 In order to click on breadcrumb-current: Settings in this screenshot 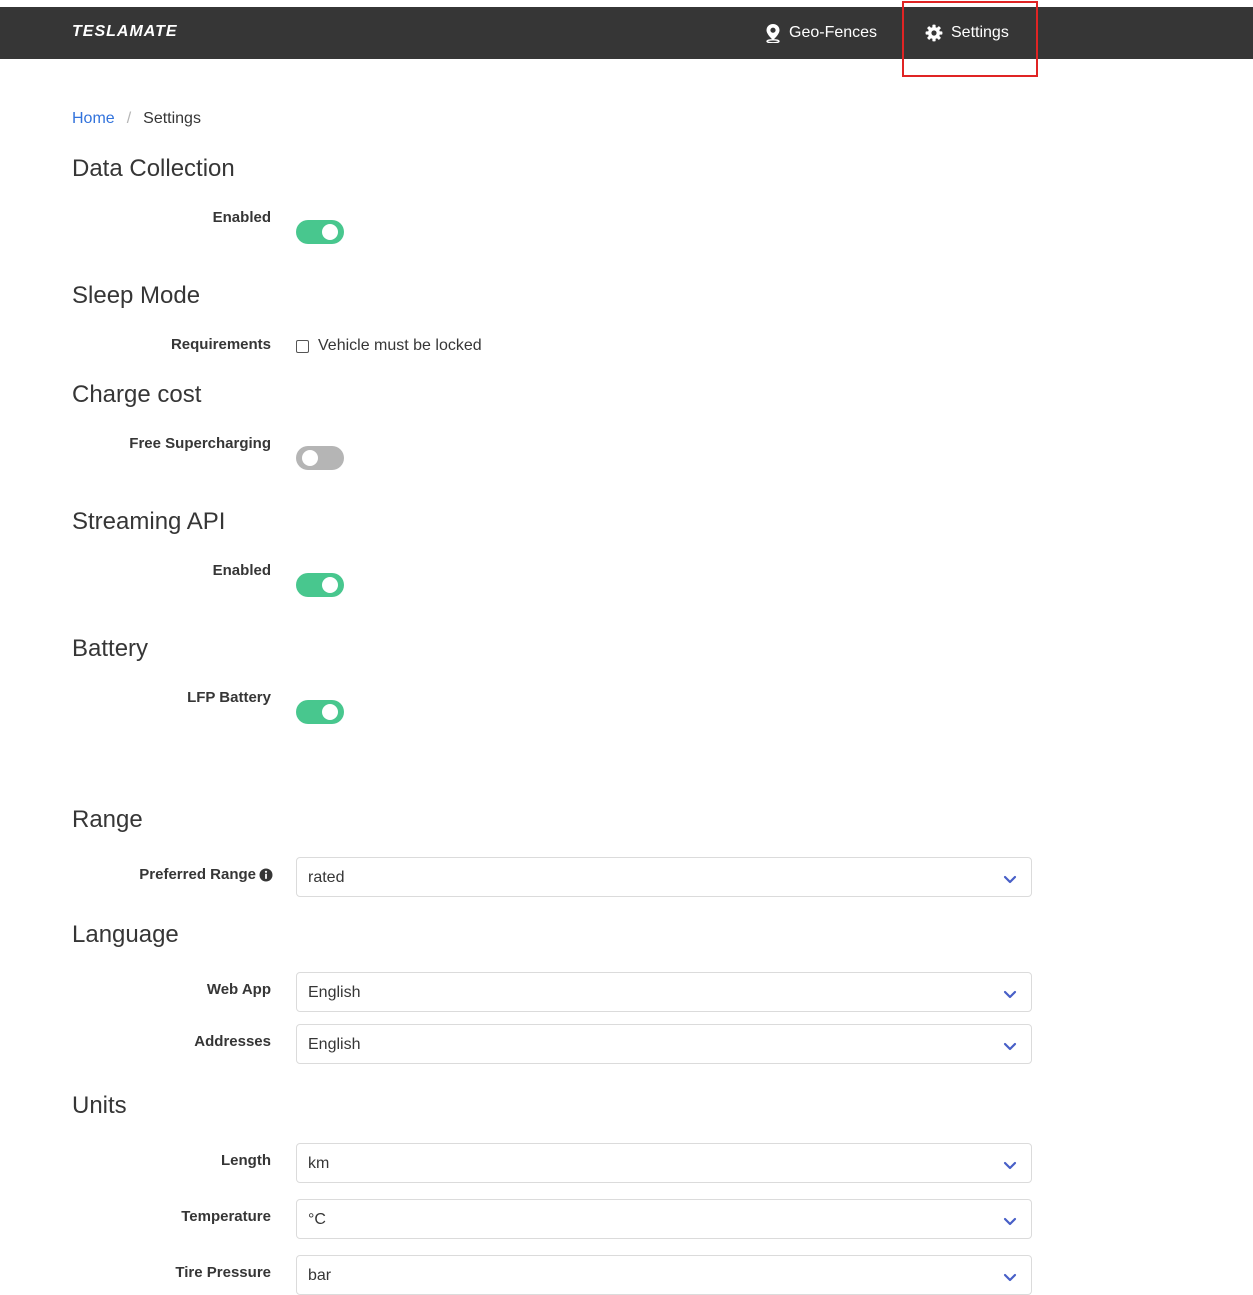, I will do `click(172, 118)`.